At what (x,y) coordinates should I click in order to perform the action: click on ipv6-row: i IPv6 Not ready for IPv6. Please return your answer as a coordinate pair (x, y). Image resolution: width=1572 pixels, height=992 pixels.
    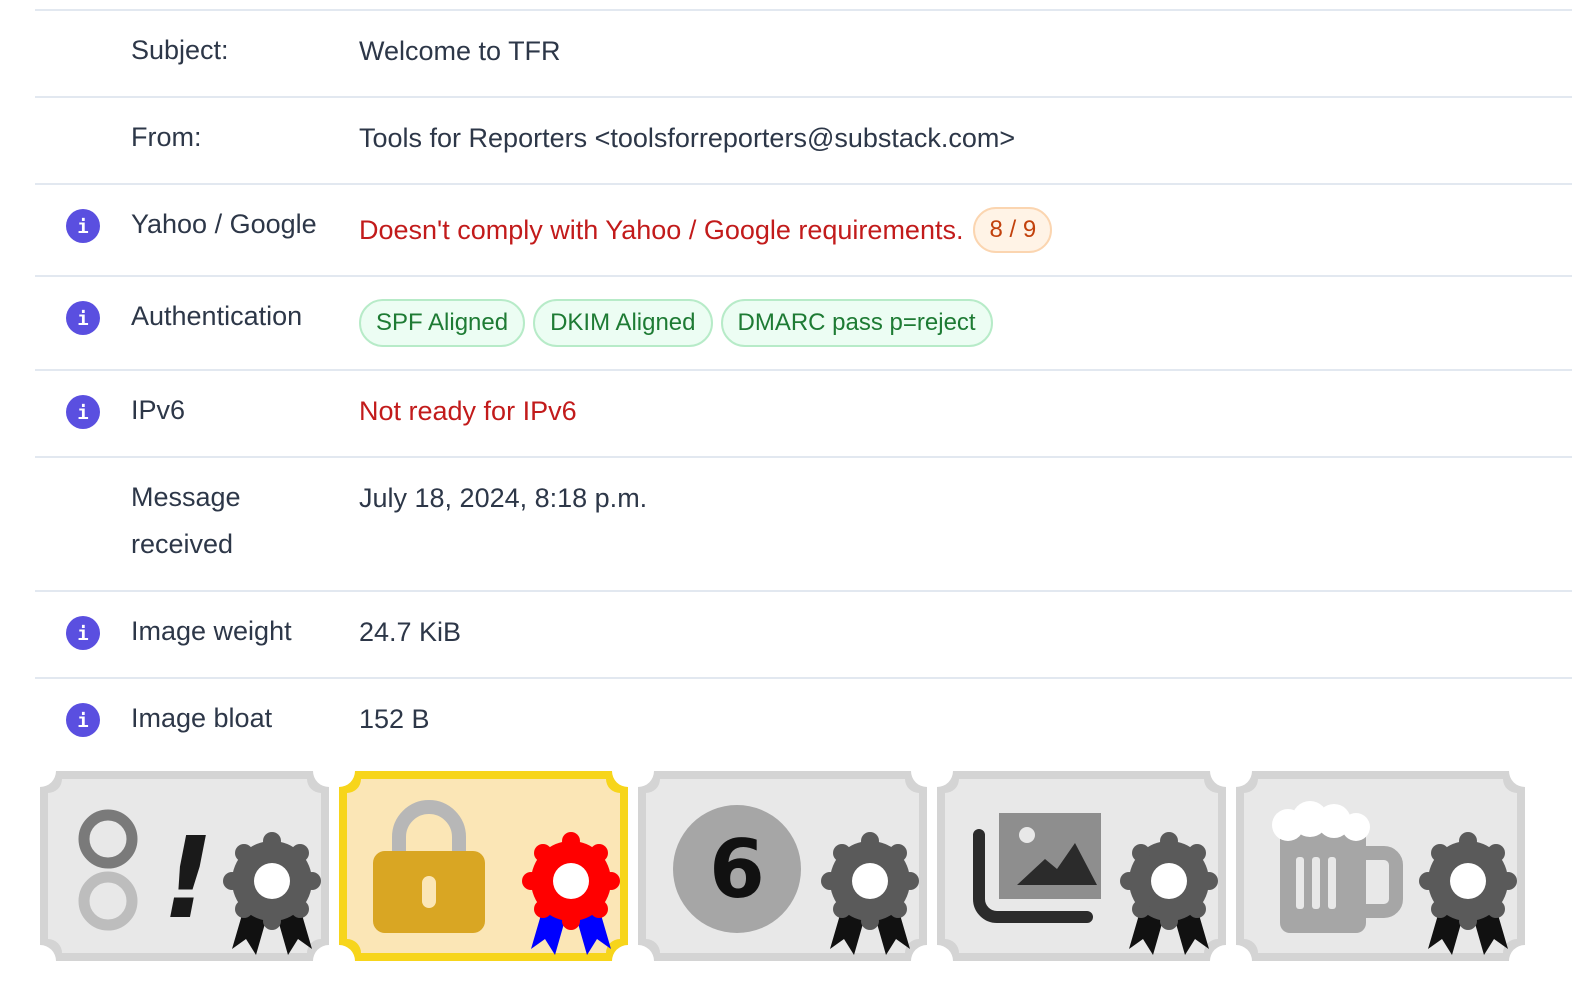
    Looking at the image, I should click on (803, 414).